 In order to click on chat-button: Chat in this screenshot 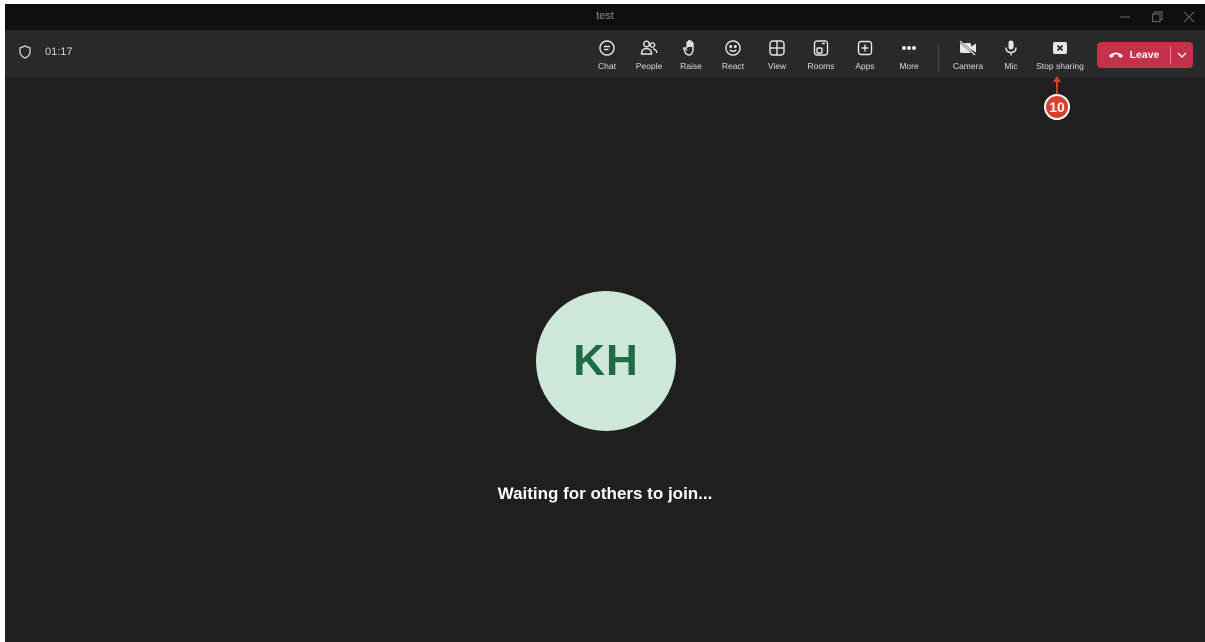, I will do `click(607, 56)`.